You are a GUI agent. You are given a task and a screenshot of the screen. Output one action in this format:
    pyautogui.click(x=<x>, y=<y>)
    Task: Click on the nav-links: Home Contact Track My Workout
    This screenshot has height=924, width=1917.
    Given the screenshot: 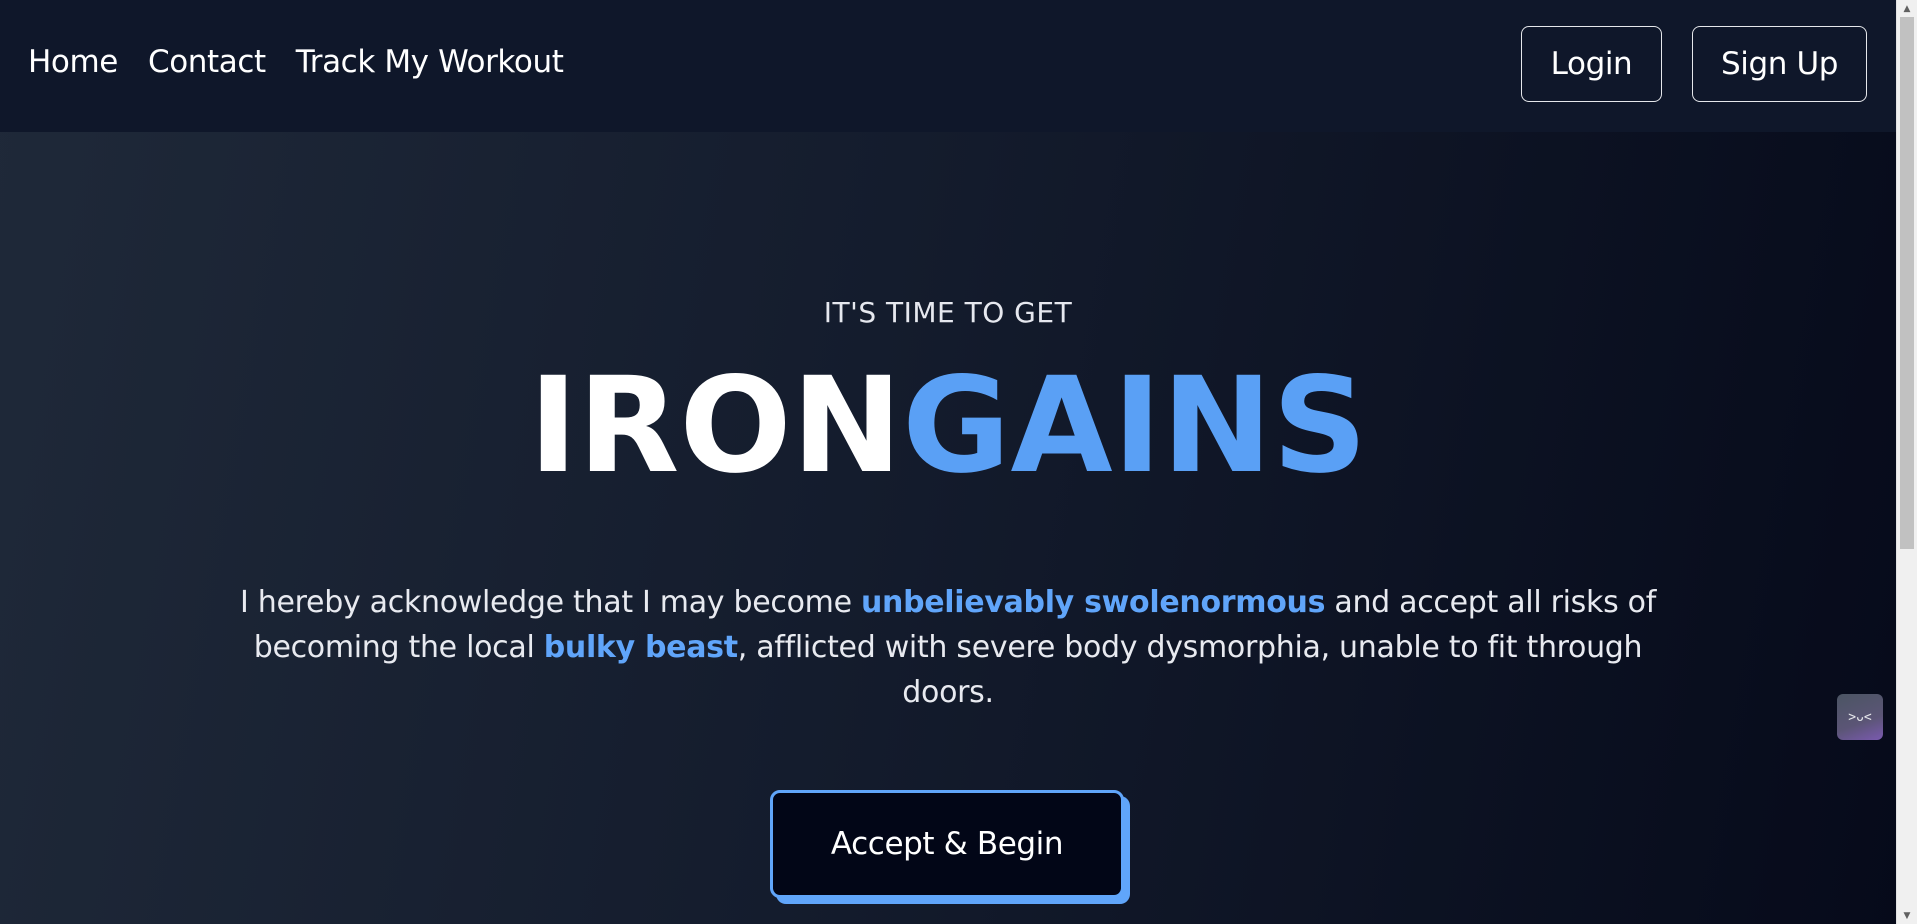 What is the action you would take?
    pyautogui.click(x=296, y=62)
    